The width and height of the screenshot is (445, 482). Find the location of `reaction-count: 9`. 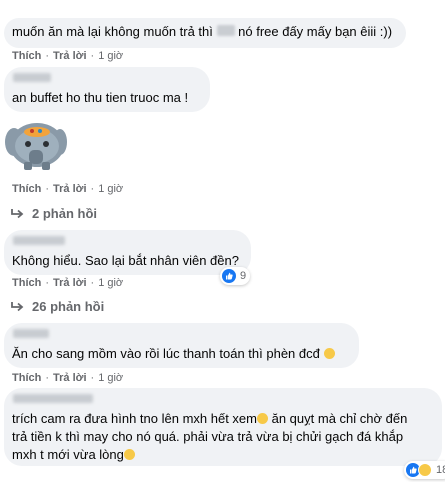

reaction-count: 9 is located at coordinates (243, 276).